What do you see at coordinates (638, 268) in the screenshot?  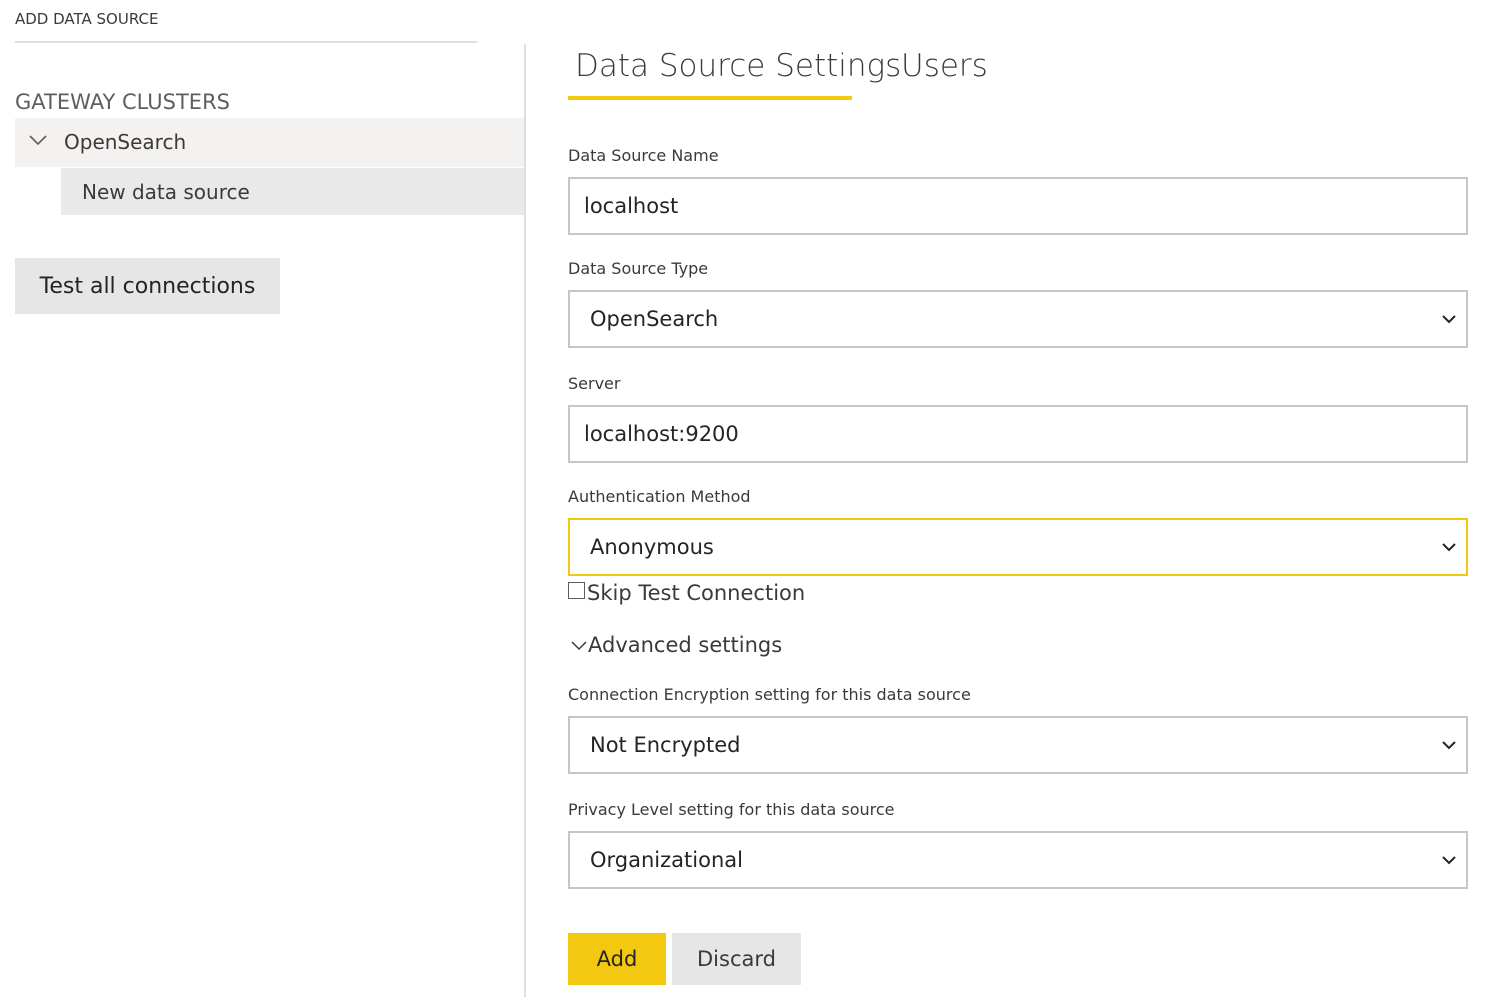 I see `data-source-type-label: Data Source Type` at bounding box center [638, 268].